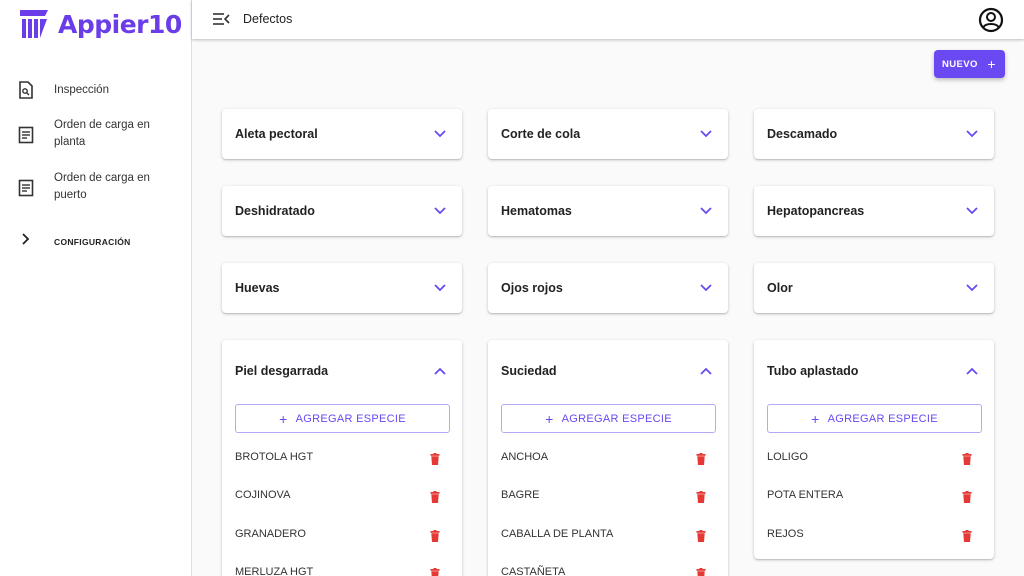 The height and width of the screenshot is (576, 1024). Describe the element at coordinates (257, 288) in the screenshot. I see `defect-title: Huevas` at that location.